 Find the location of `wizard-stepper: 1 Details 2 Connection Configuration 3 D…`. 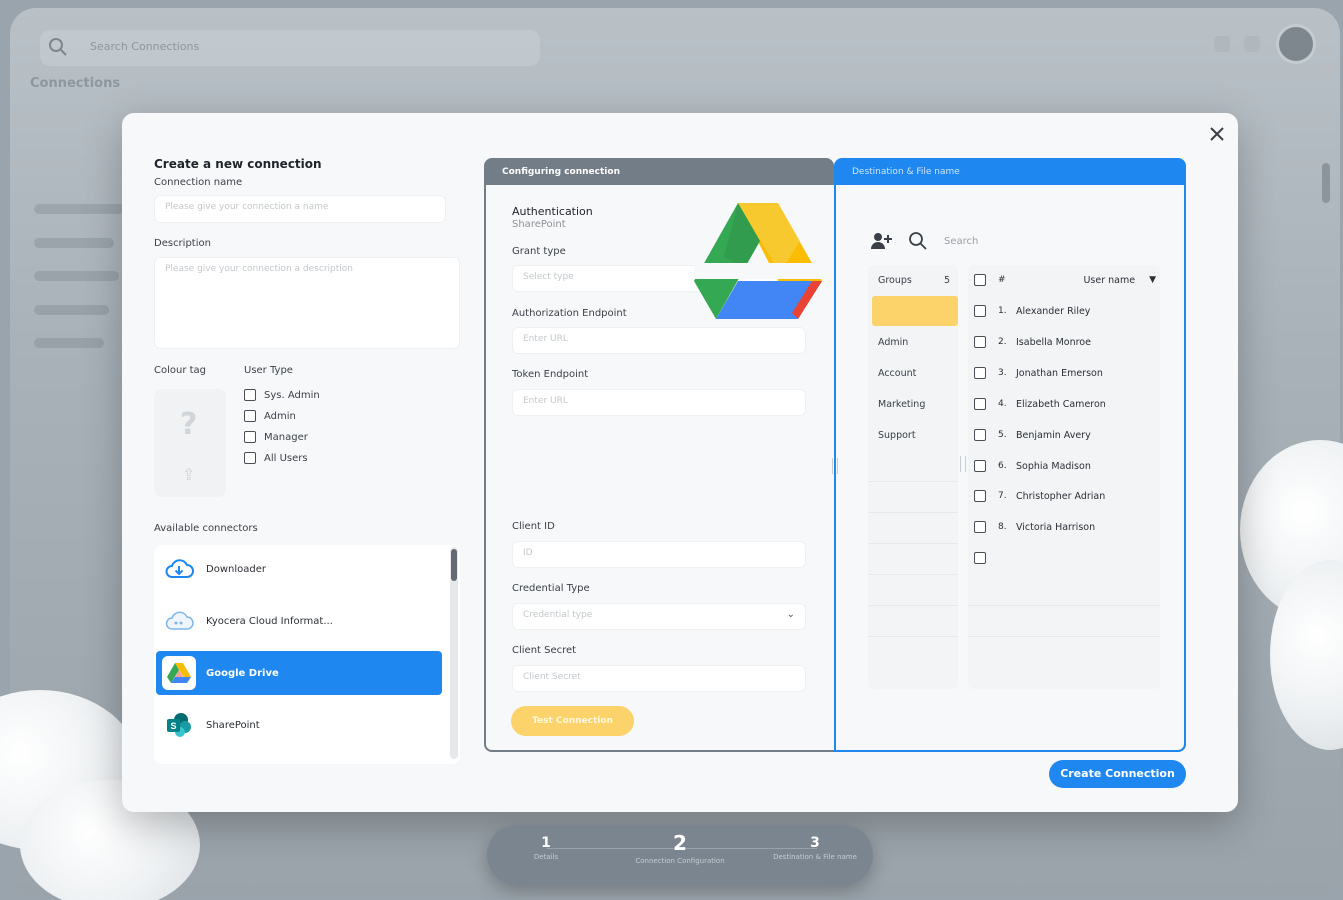

wizard-stepper: 1 Details 2 Connection Configuration 3 D… is located at coordinates (680, 855).